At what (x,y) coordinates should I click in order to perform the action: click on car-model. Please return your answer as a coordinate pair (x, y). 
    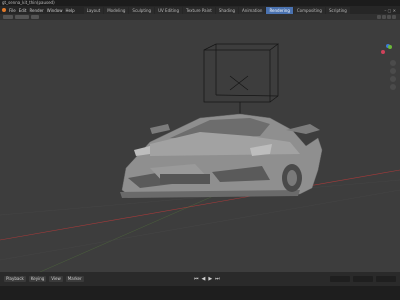
    Looking at the image, I should click on (221, 155).